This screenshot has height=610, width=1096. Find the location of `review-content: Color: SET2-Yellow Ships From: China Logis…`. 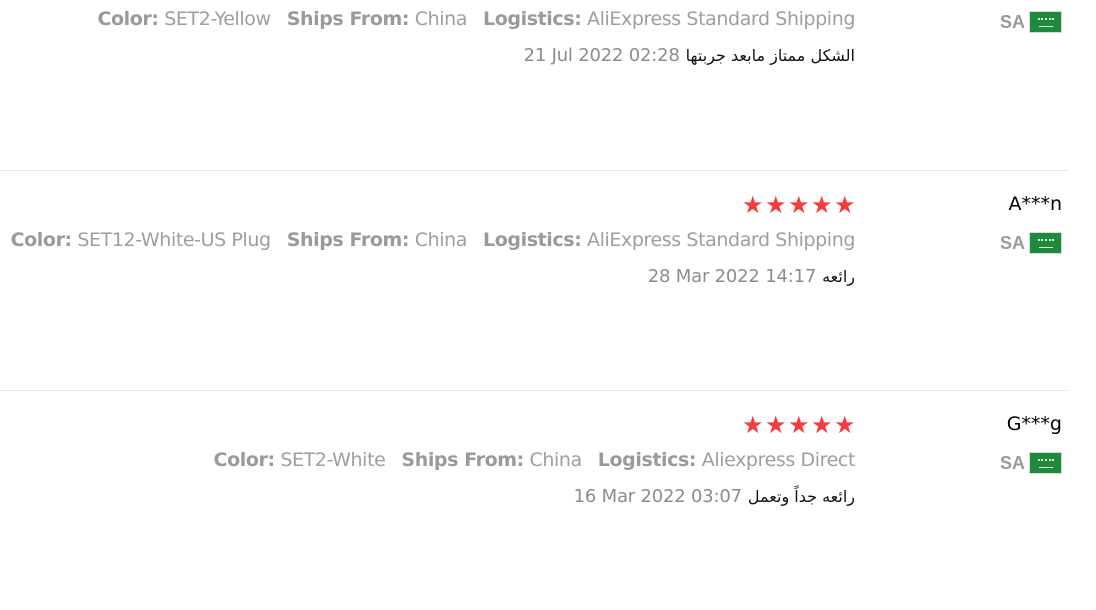

review-content: Color: SET2-Yellow Ships From: China Logis… is located at coordinates (430, 50).